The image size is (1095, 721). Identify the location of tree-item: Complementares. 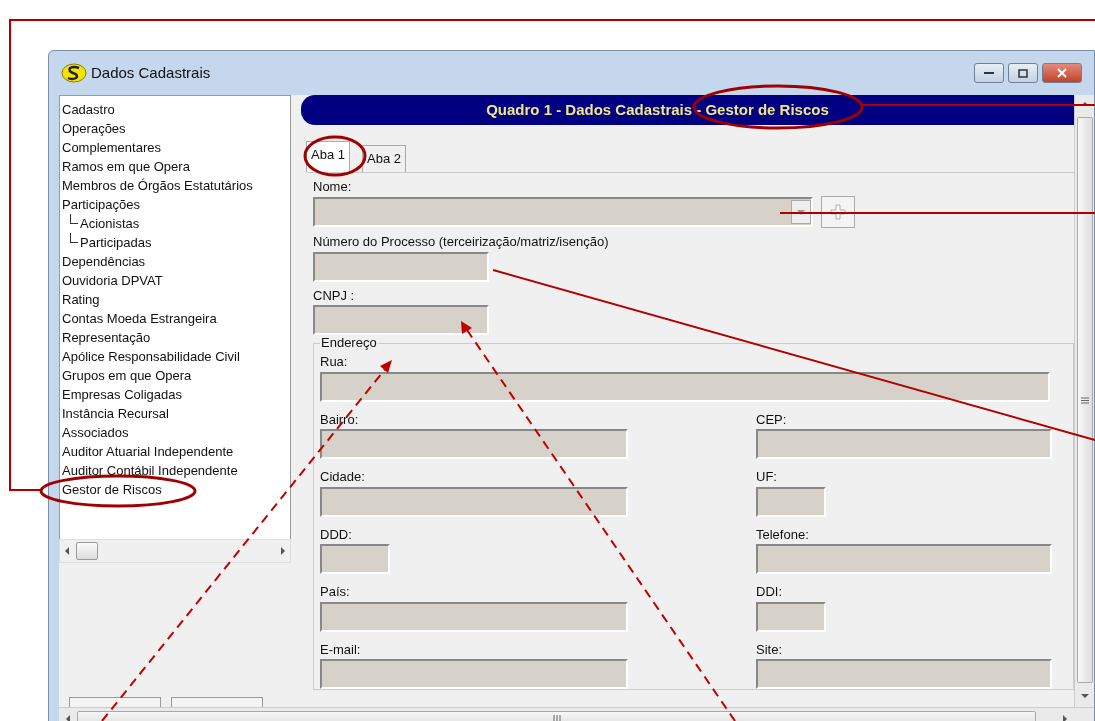
(175, 147).